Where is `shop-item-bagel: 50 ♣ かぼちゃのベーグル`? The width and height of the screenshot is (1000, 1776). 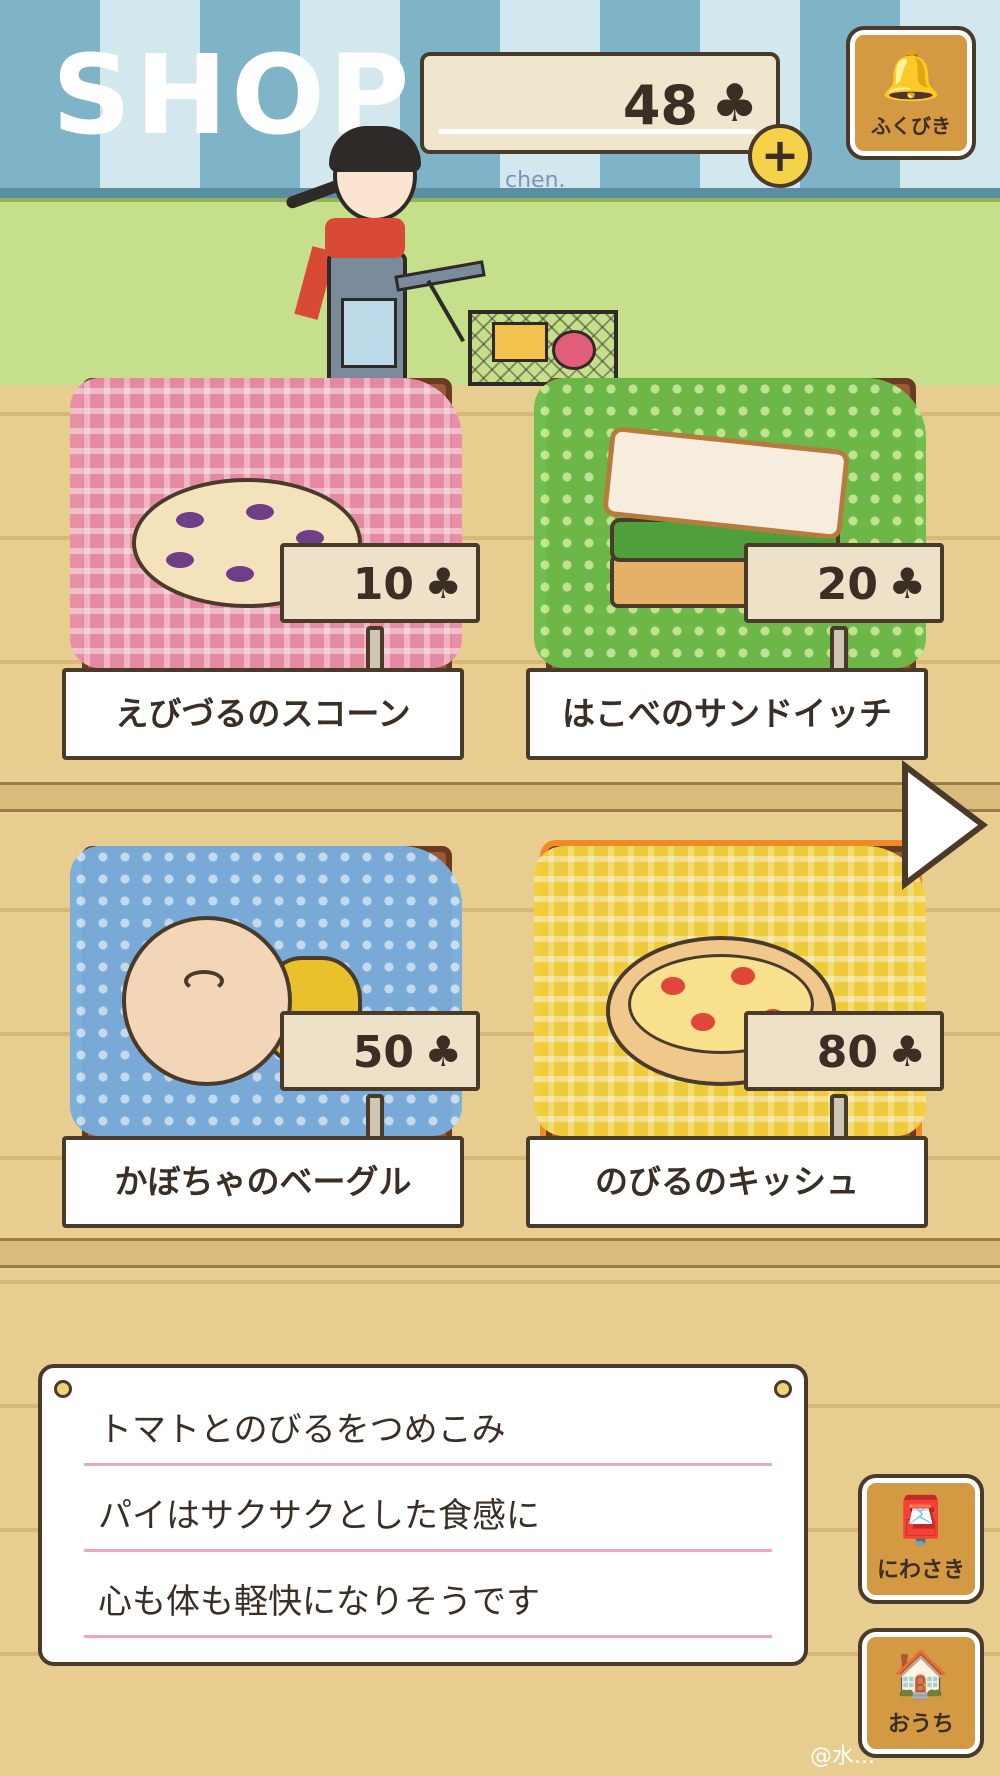
shop-item-bagel: 50 ♣ かぼちゃのベーグル is located at coordinates (271, 1053).